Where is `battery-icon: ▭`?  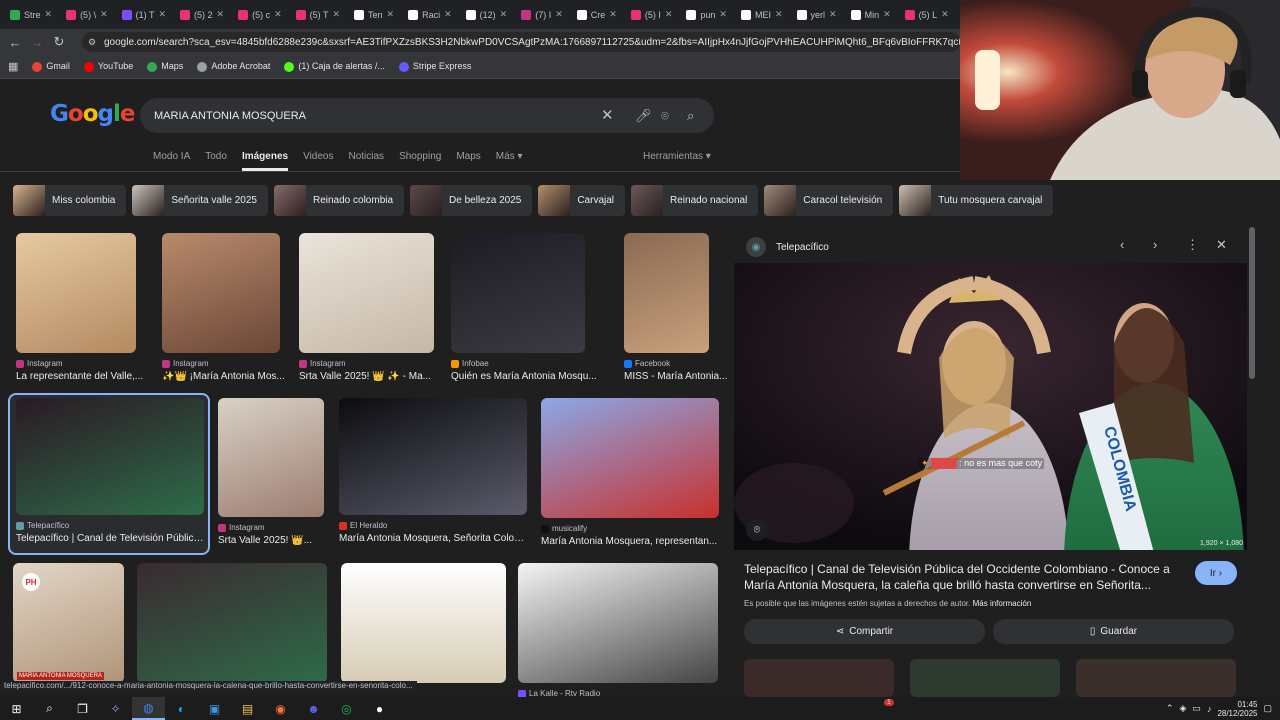
battery-icon: ▭ is located at coordinates (1196, 708).